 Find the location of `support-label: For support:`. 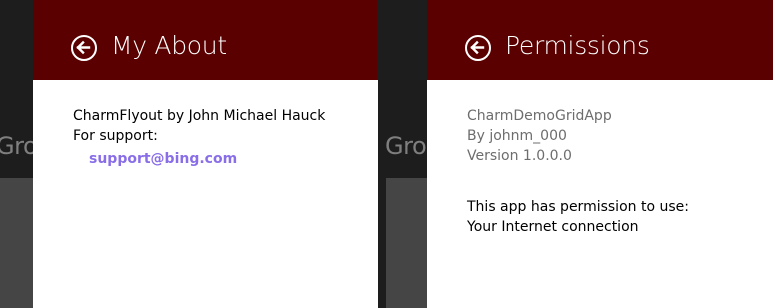

support-label: For support: is located at coordinates (115, 136).